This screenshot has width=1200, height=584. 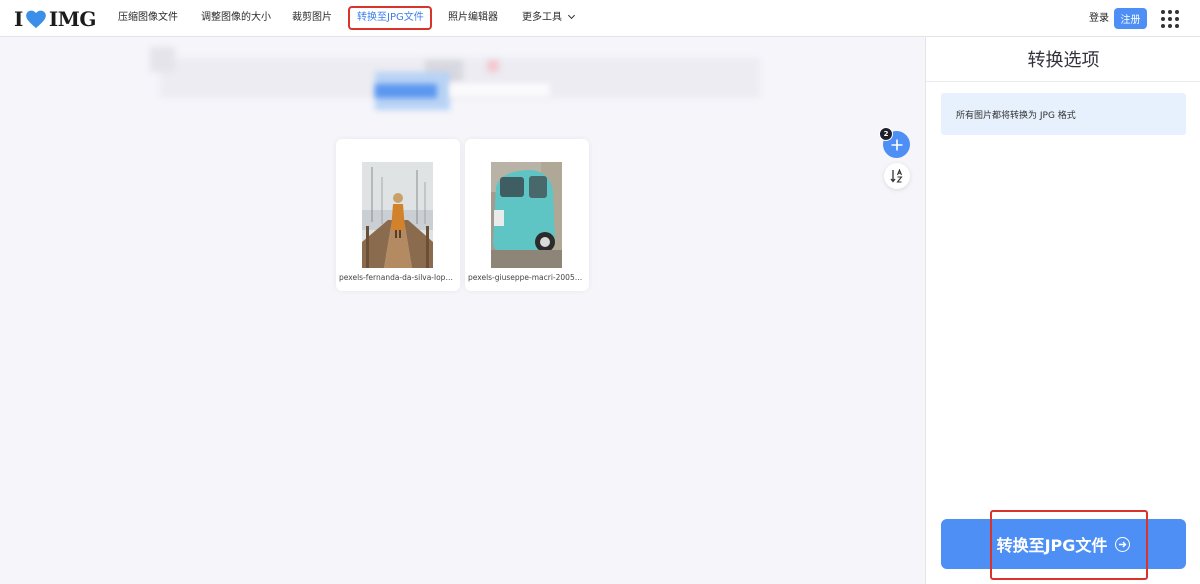 I want to click on file-count-badge: 2, so click(x=886, y=134).